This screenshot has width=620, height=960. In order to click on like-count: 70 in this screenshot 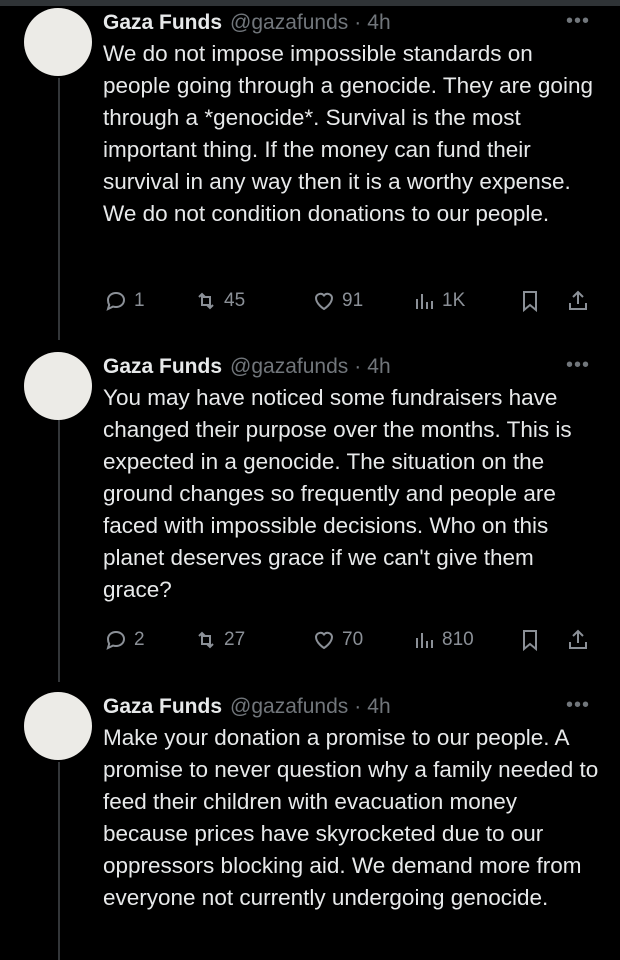, I will do `click(353, 639)`.